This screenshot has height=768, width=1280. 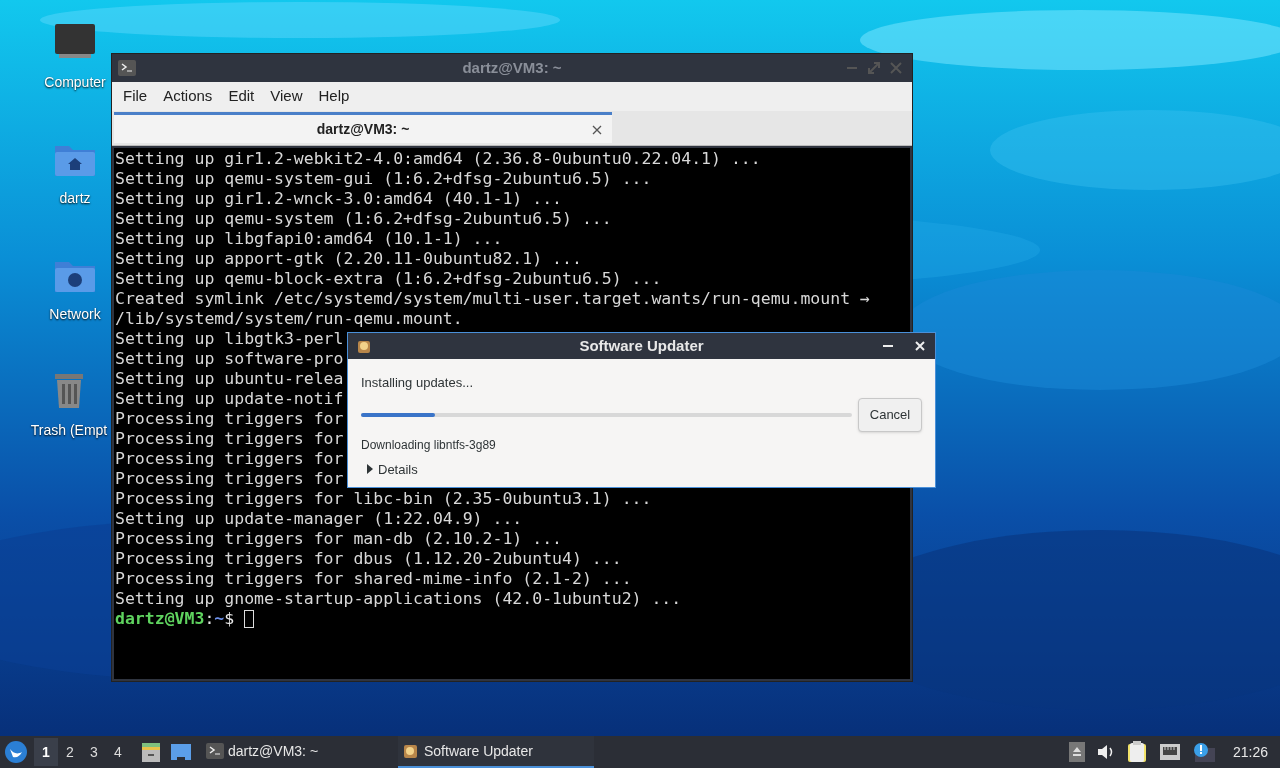 I want to click on menu-item: View, so click(x=286, y=96).